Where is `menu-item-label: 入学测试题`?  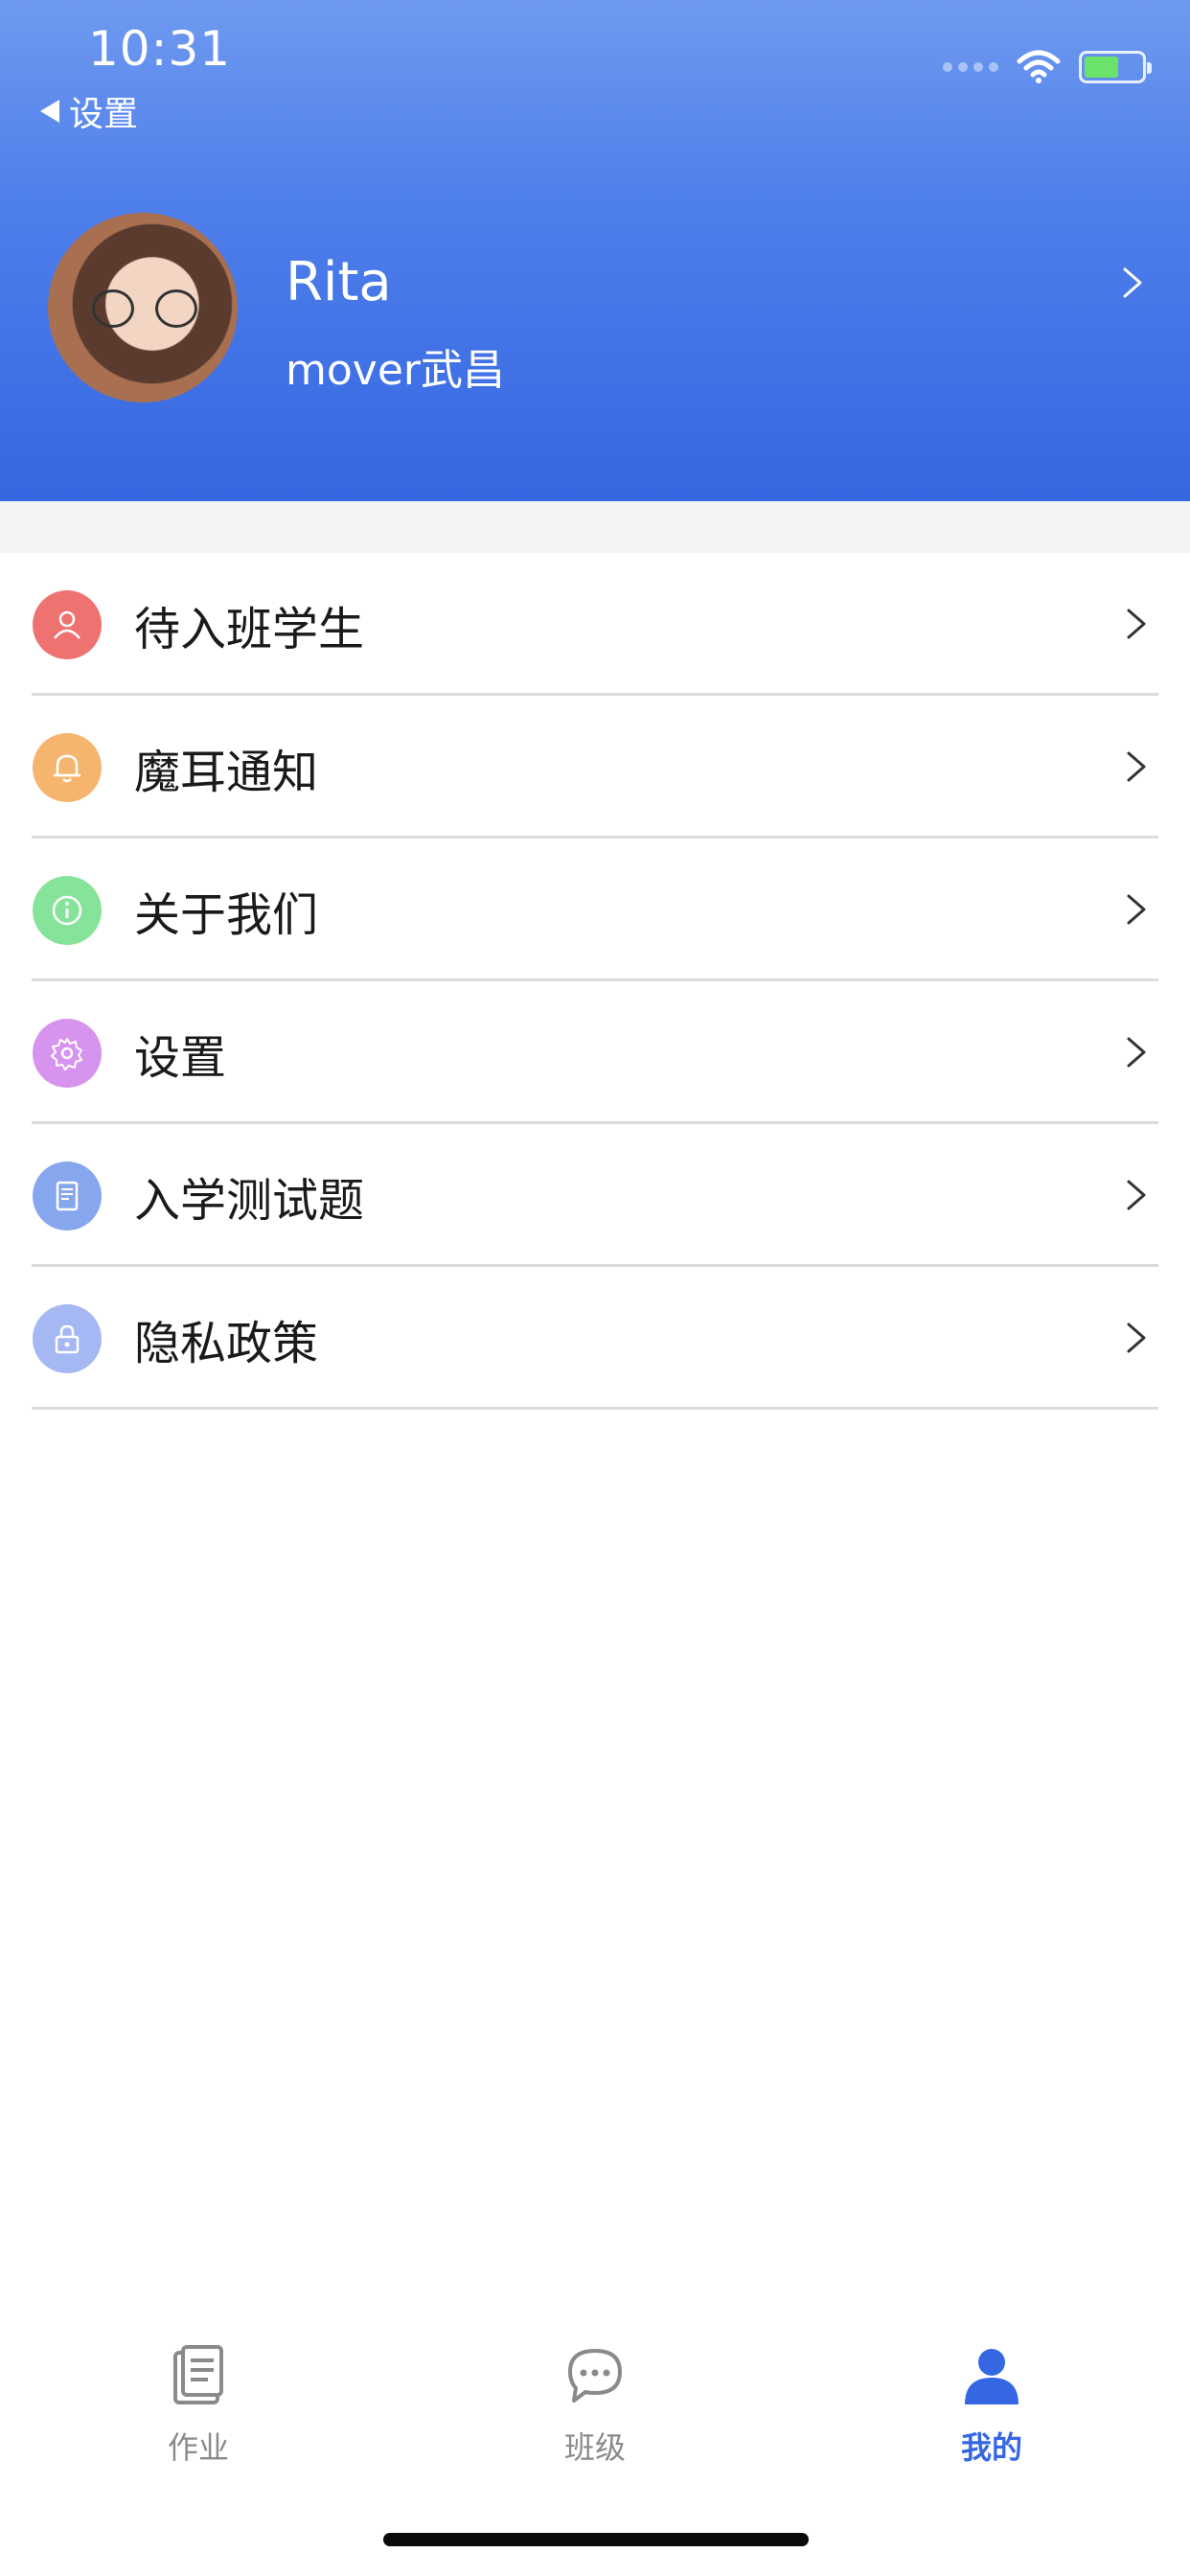 menu-item-label: 入学测试题 is located at coordinates (250, 1200).